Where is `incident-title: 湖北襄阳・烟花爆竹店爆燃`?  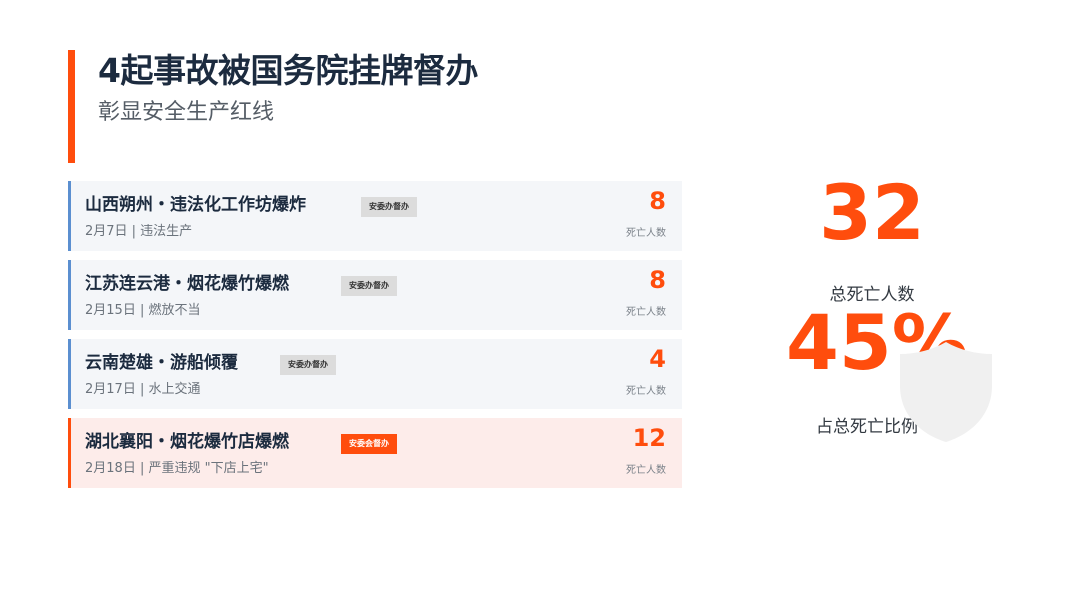 incident-title: 湖北襄阳・烟花爆竹店爆燃 is located at coordinates (187, 442).